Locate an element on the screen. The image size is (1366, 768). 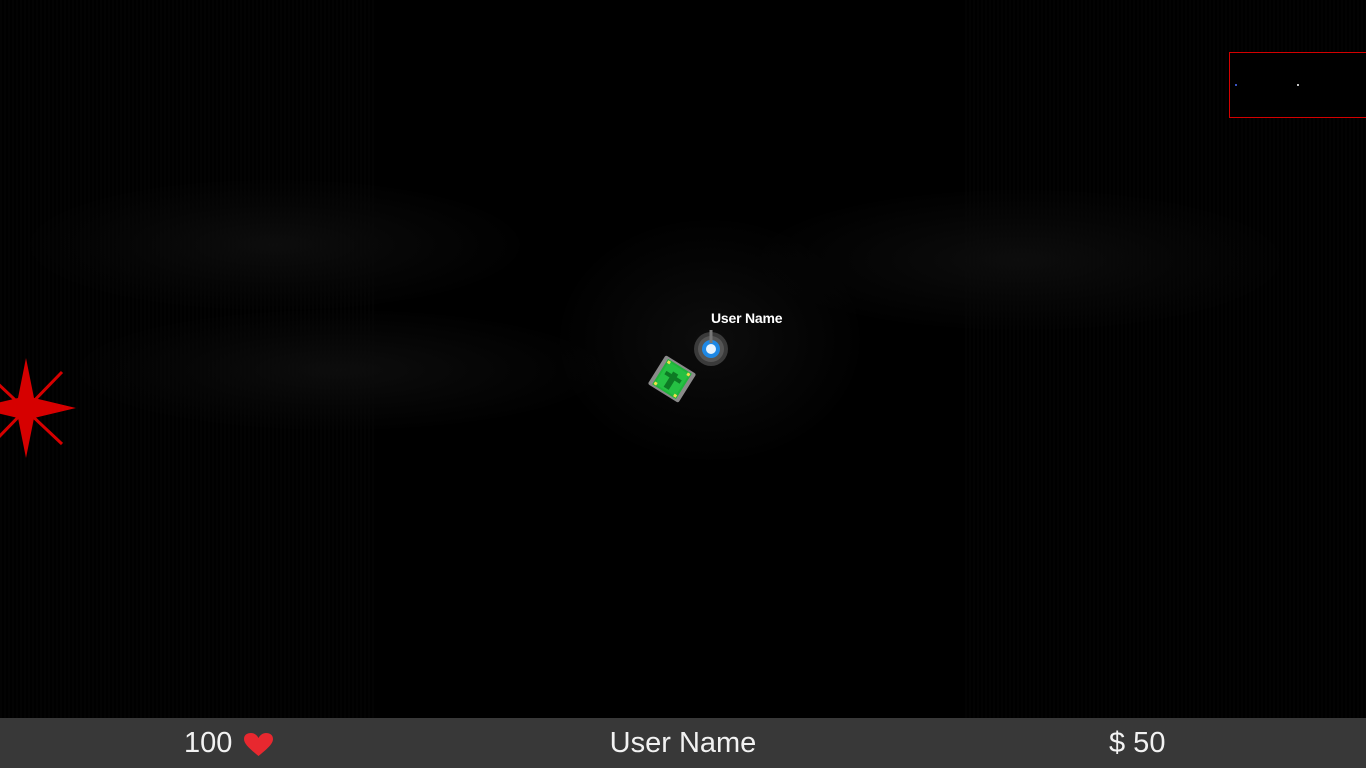
player-name-label: User Name is located at coordinates (747, 318).